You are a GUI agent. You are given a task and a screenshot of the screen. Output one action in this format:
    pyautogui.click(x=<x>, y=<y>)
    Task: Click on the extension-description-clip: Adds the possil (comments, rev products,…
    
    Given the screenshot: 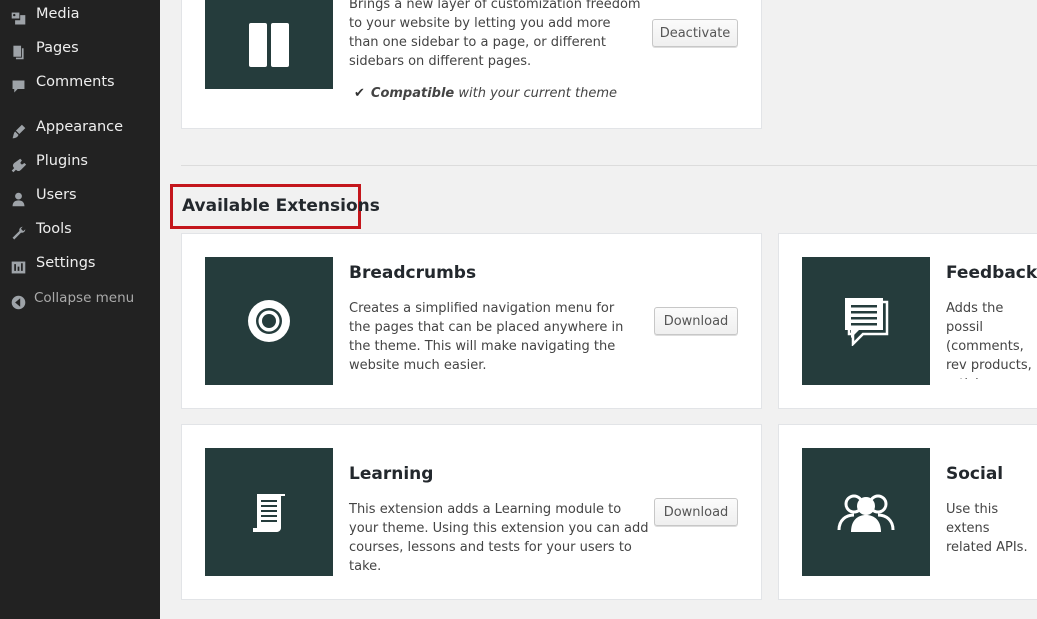 What is the action you would take?
    pyautogui.click(x=991, y=339)
    